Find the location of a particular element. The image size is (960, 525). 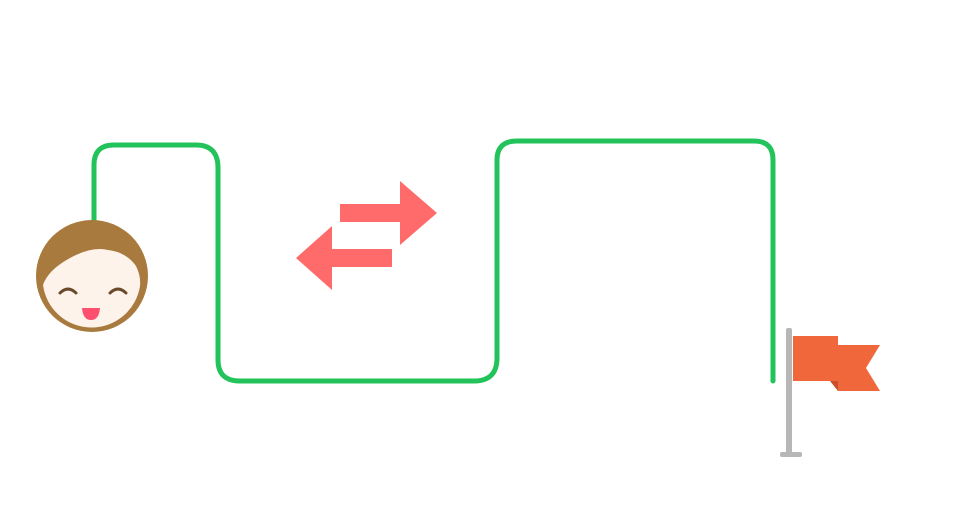

swap-arrows-icon is located at coordinates (366, 235).